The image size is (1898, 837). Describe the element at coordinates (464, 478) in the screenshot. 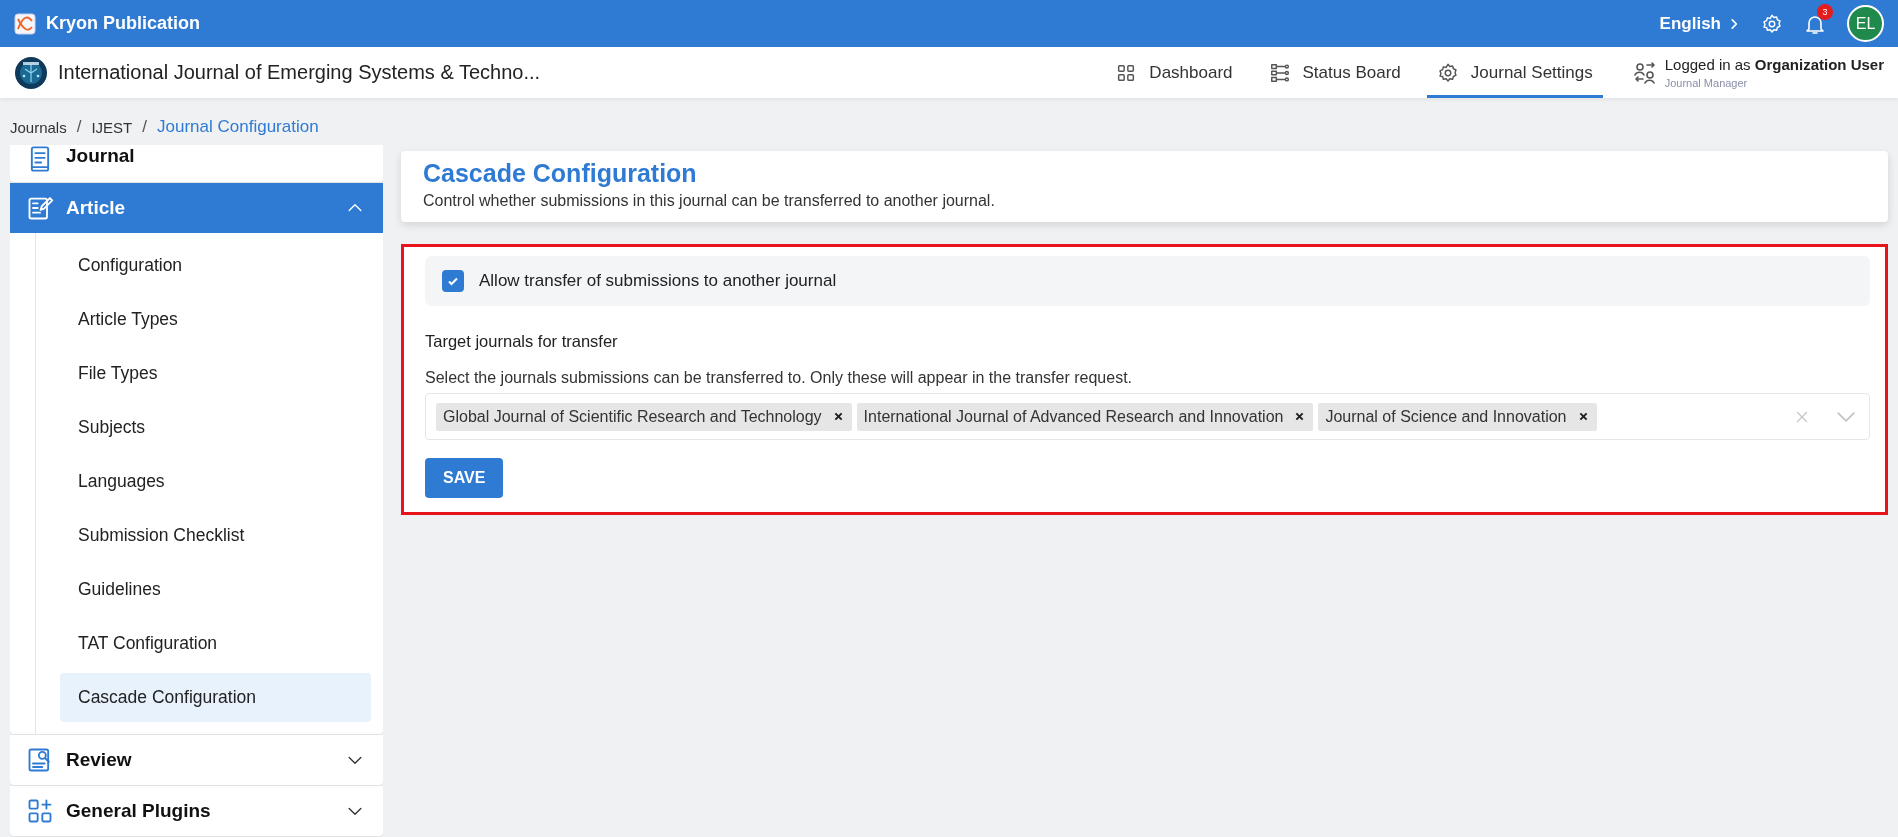

I see `save-button: SAVE` at that location.